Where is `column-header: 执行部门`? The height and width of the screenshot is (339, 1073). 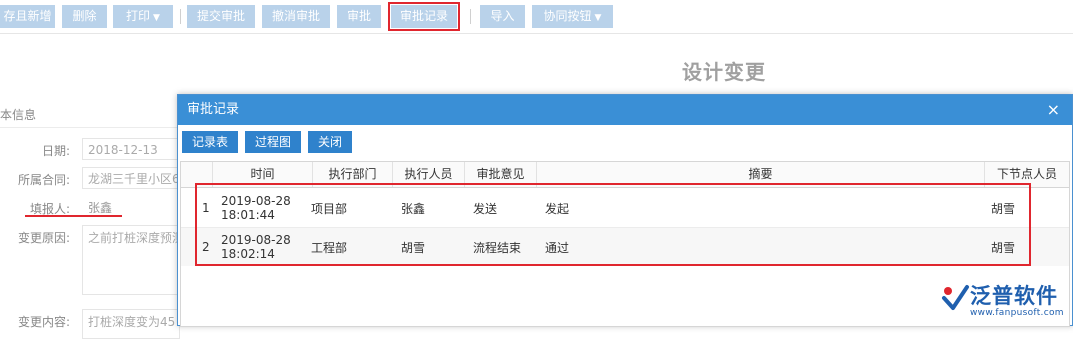 column-header: 执行部门 is located at coordinates (353, 174).